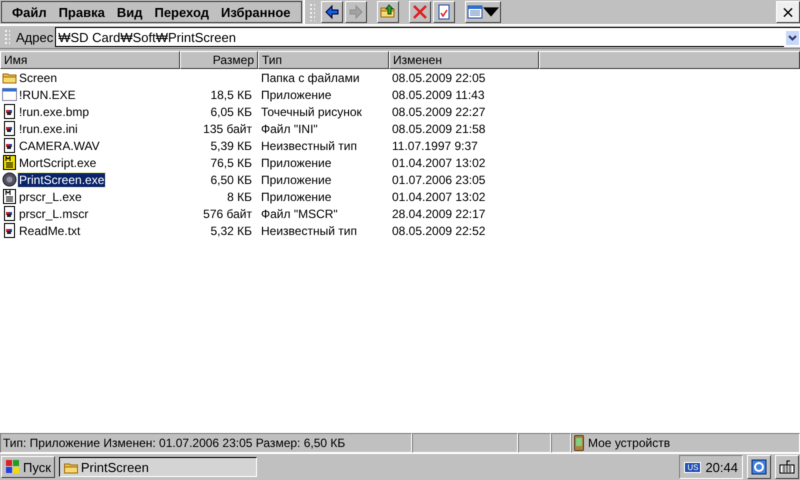 The height and width of the screenshot is (480, 800). I want to click on back-arrow-icon, so click(332, 12).